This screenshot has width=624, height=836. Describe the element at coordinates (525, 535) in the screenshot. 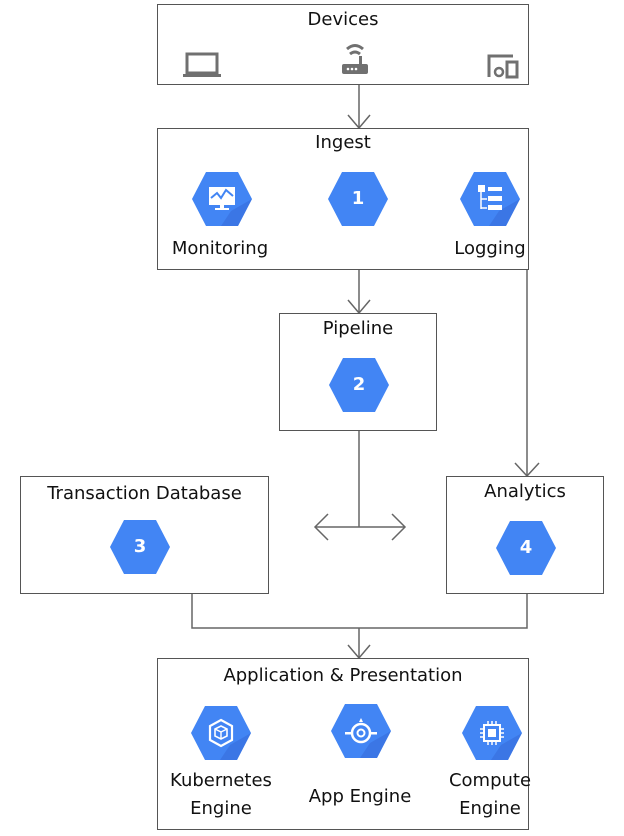

I see `analytics-box: Analytics 4` at that location.